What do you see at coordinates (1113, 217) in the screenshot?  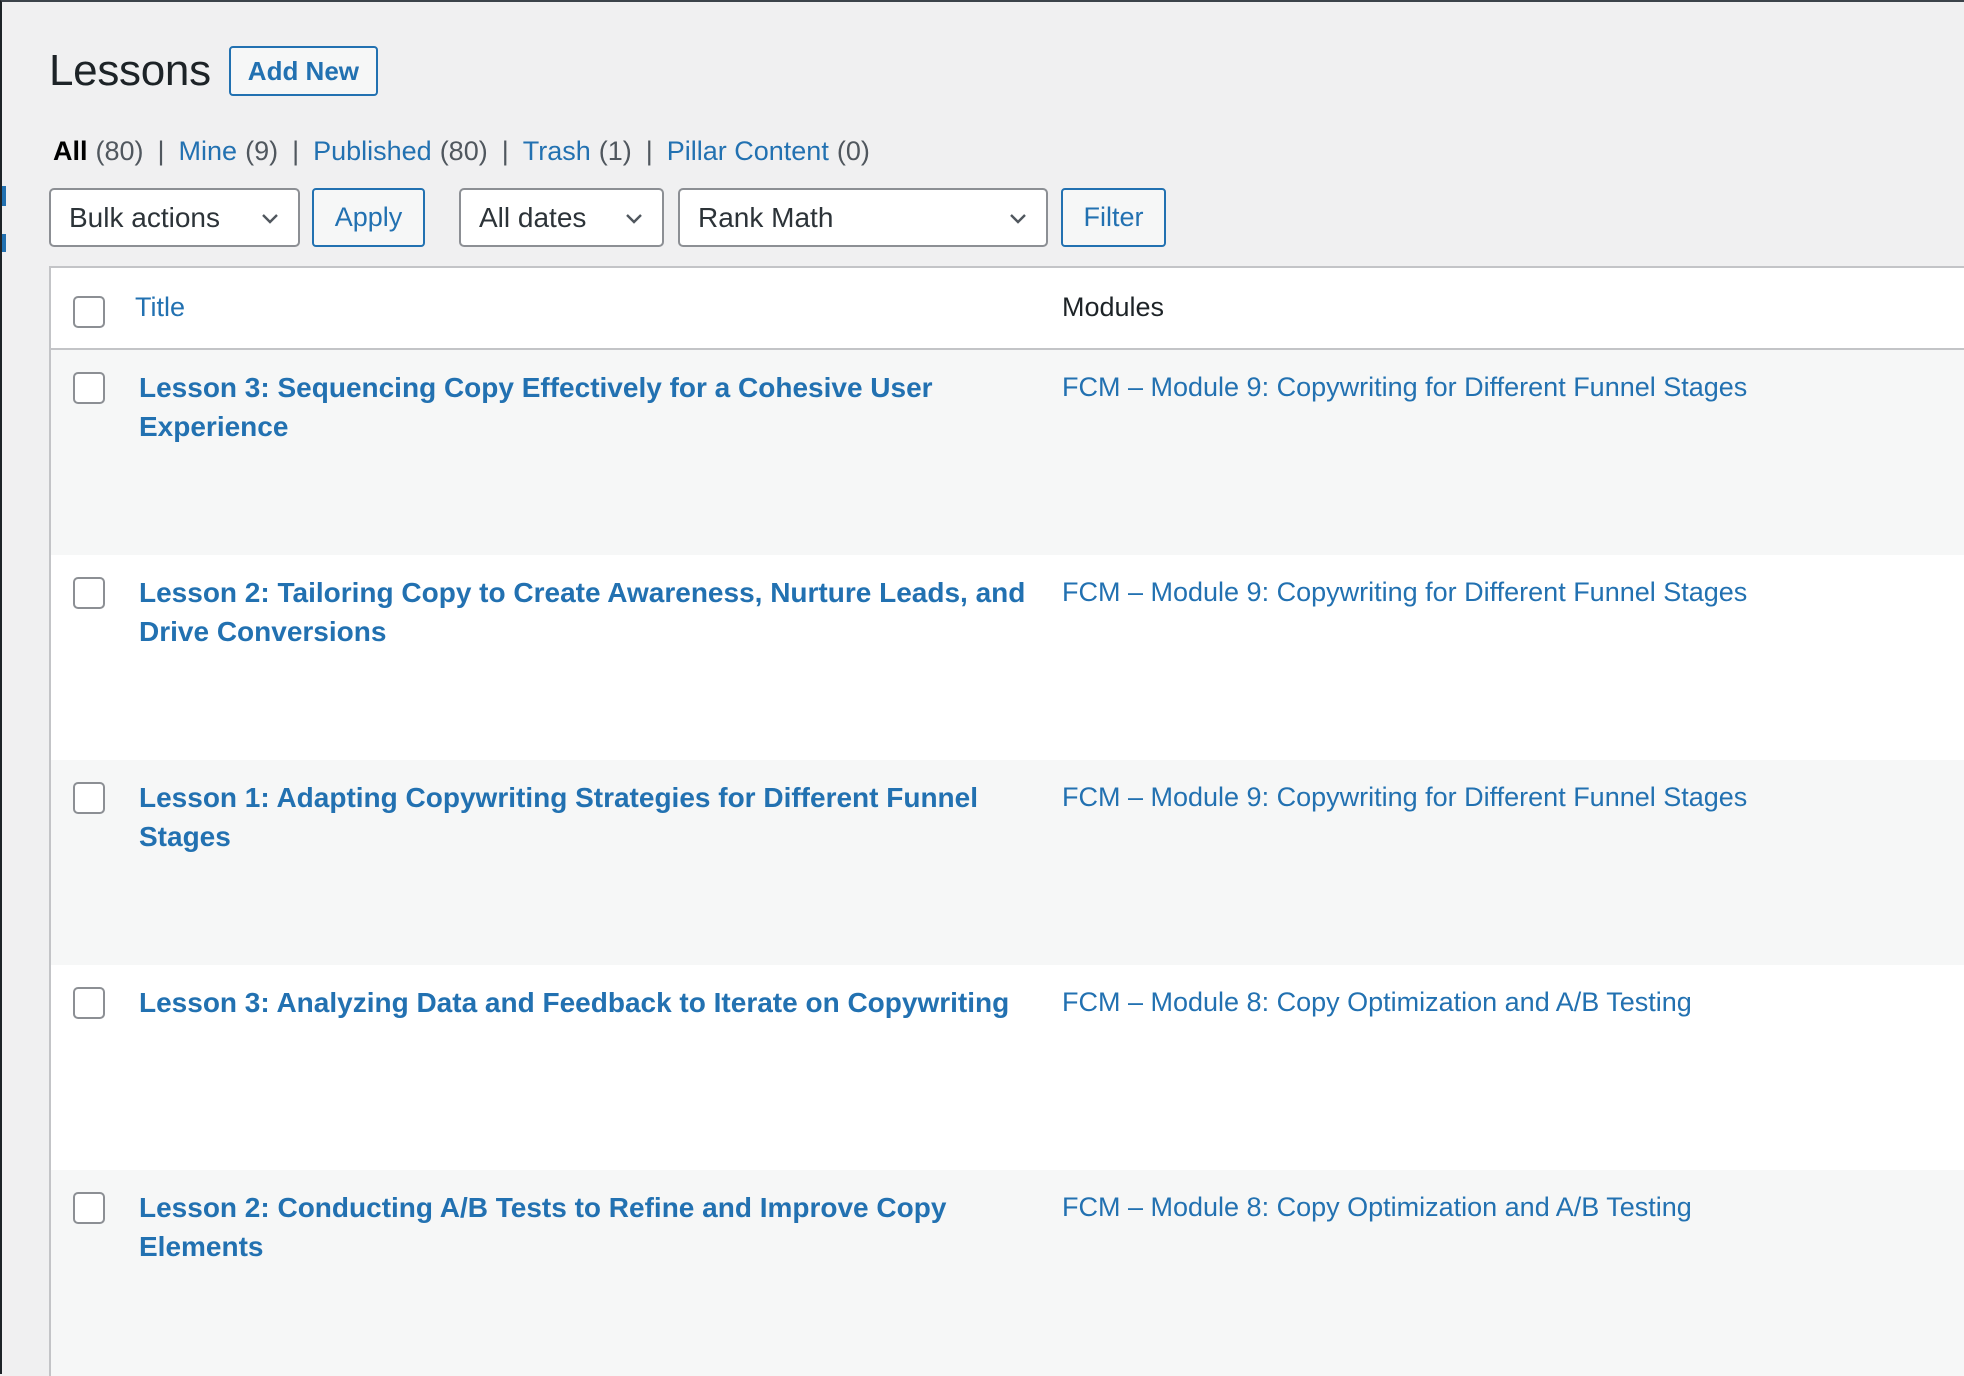 I see `filter-button: Filter` at bounding box center [1113, 217].